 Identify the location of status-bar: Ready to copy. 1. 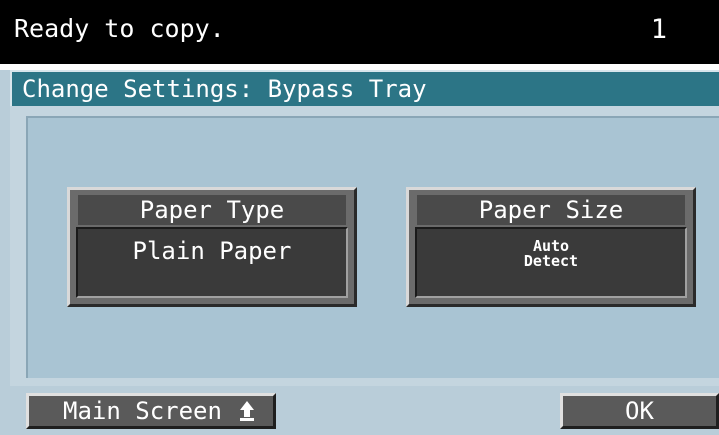
(359, 32).